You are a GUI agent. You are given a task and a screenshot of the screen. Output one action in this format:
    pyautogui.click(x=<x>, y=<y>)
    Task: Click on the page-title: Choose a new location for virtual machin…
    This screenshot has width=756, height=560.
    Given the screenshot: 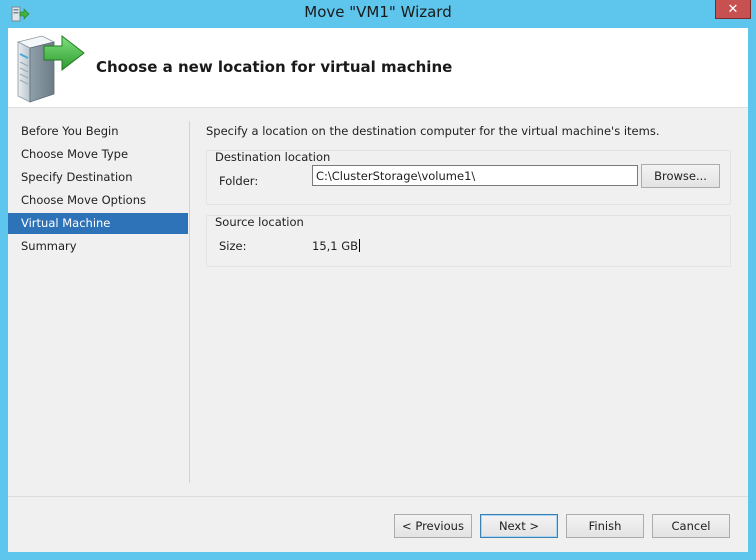 What is the action you would take?
    pyautogui.click(x=274, y=67)
    